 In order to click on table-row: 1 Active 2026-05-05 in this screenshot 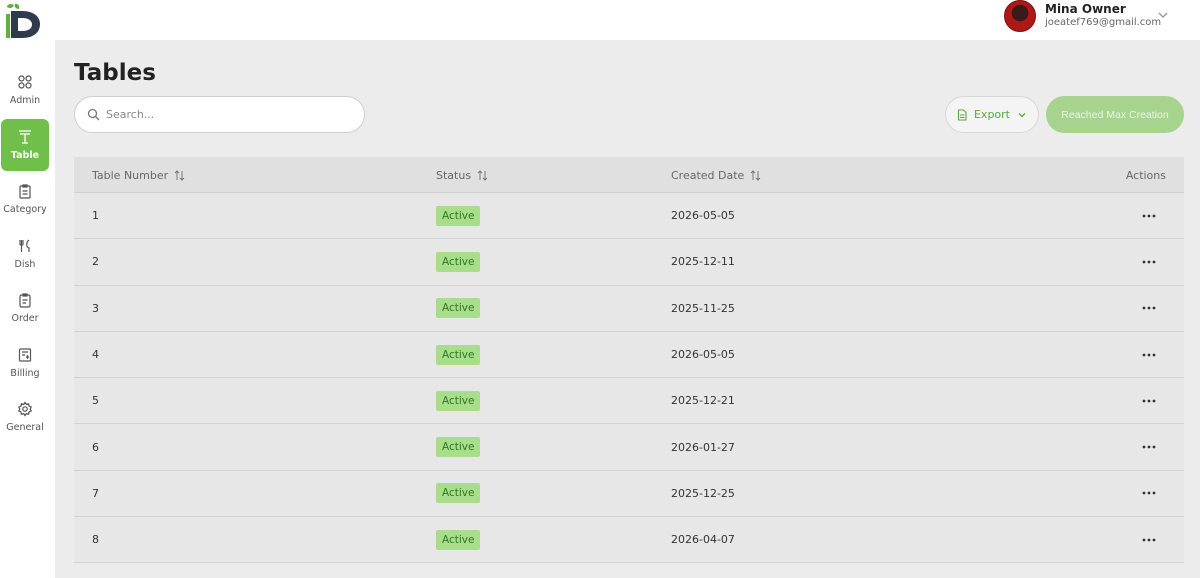, I will do `click(629, 216)`.